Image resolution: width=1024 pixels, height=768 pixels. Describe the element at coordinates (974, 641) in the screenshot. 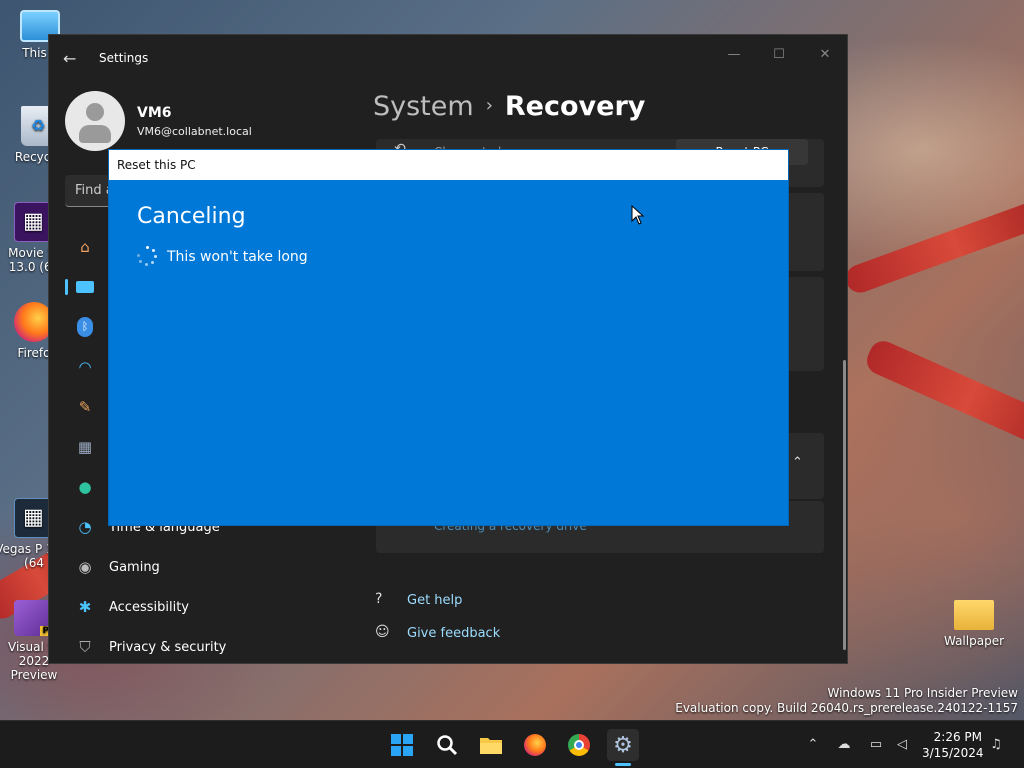

I see `desktop-icon-label: Wallpaper` at that location.